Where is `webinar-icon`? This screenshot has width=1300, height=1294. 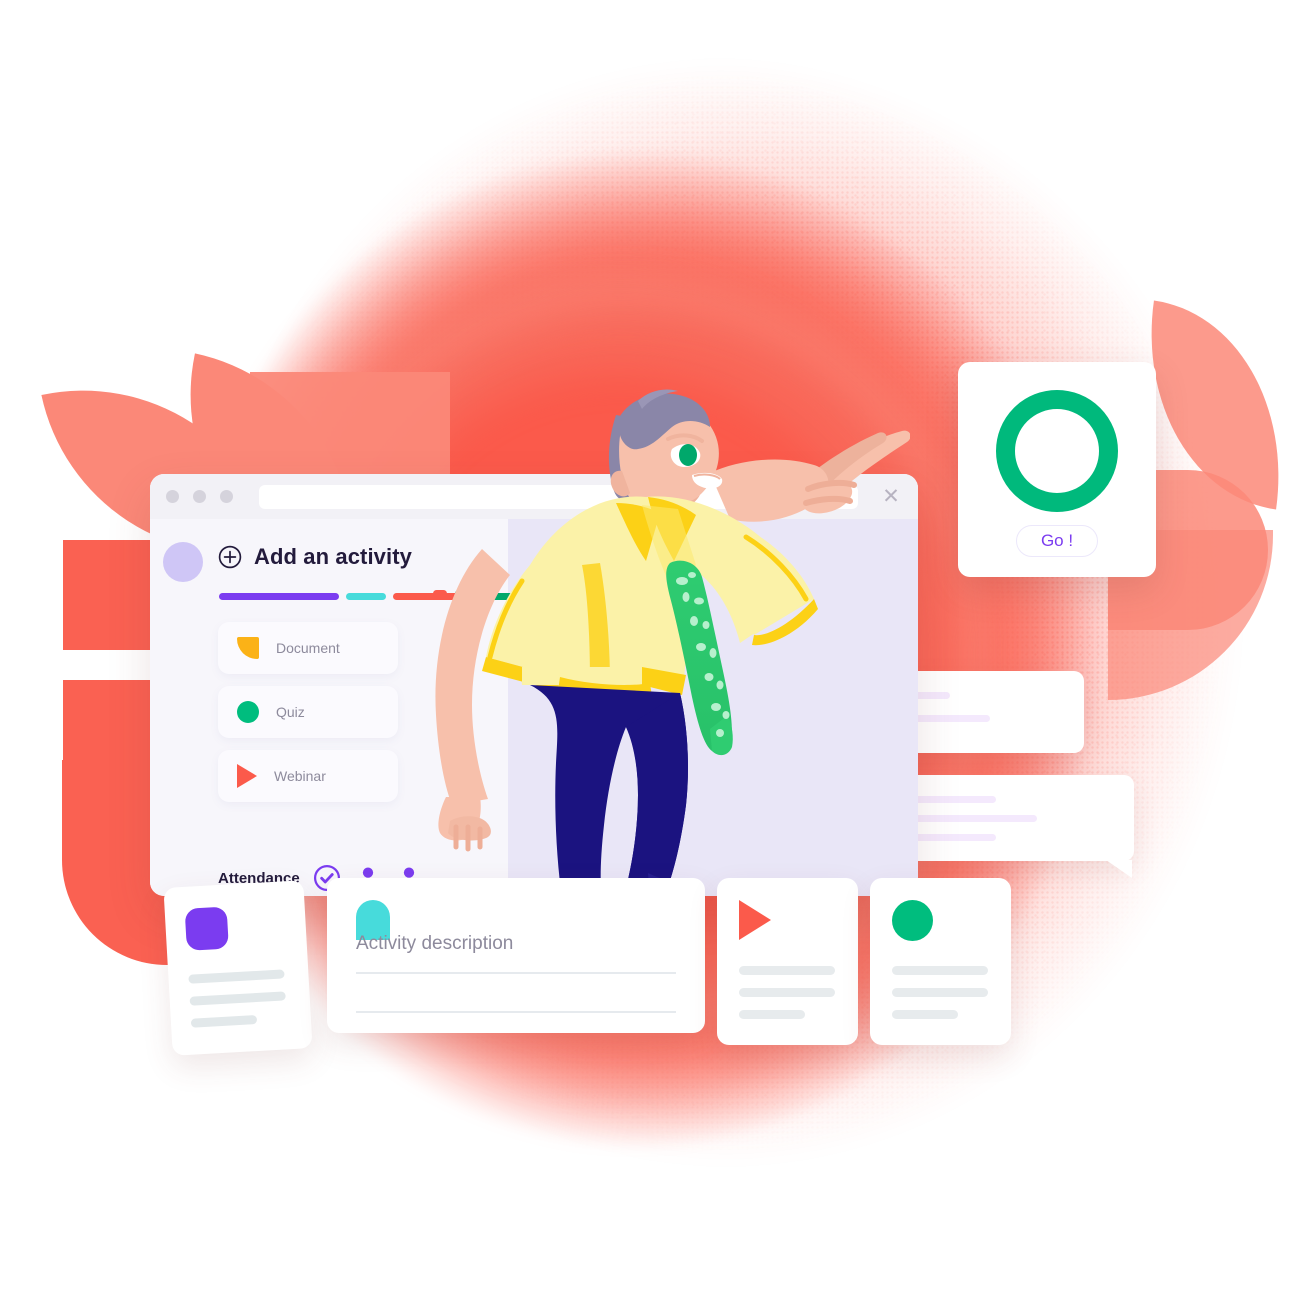 webinar-icon is located at coordinates (247, 776).